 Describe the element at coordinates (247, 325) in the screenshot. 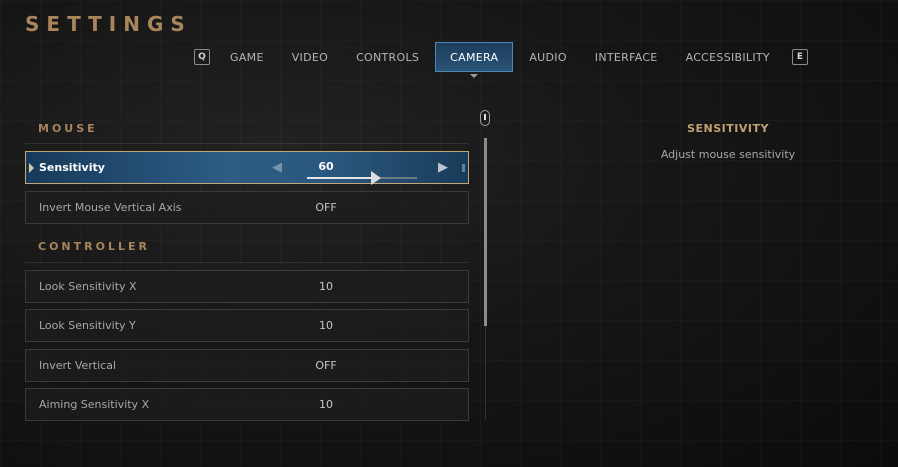

I see `setting-row-look-sensitivity-y: Look Sensitivity Y 10` at that location.